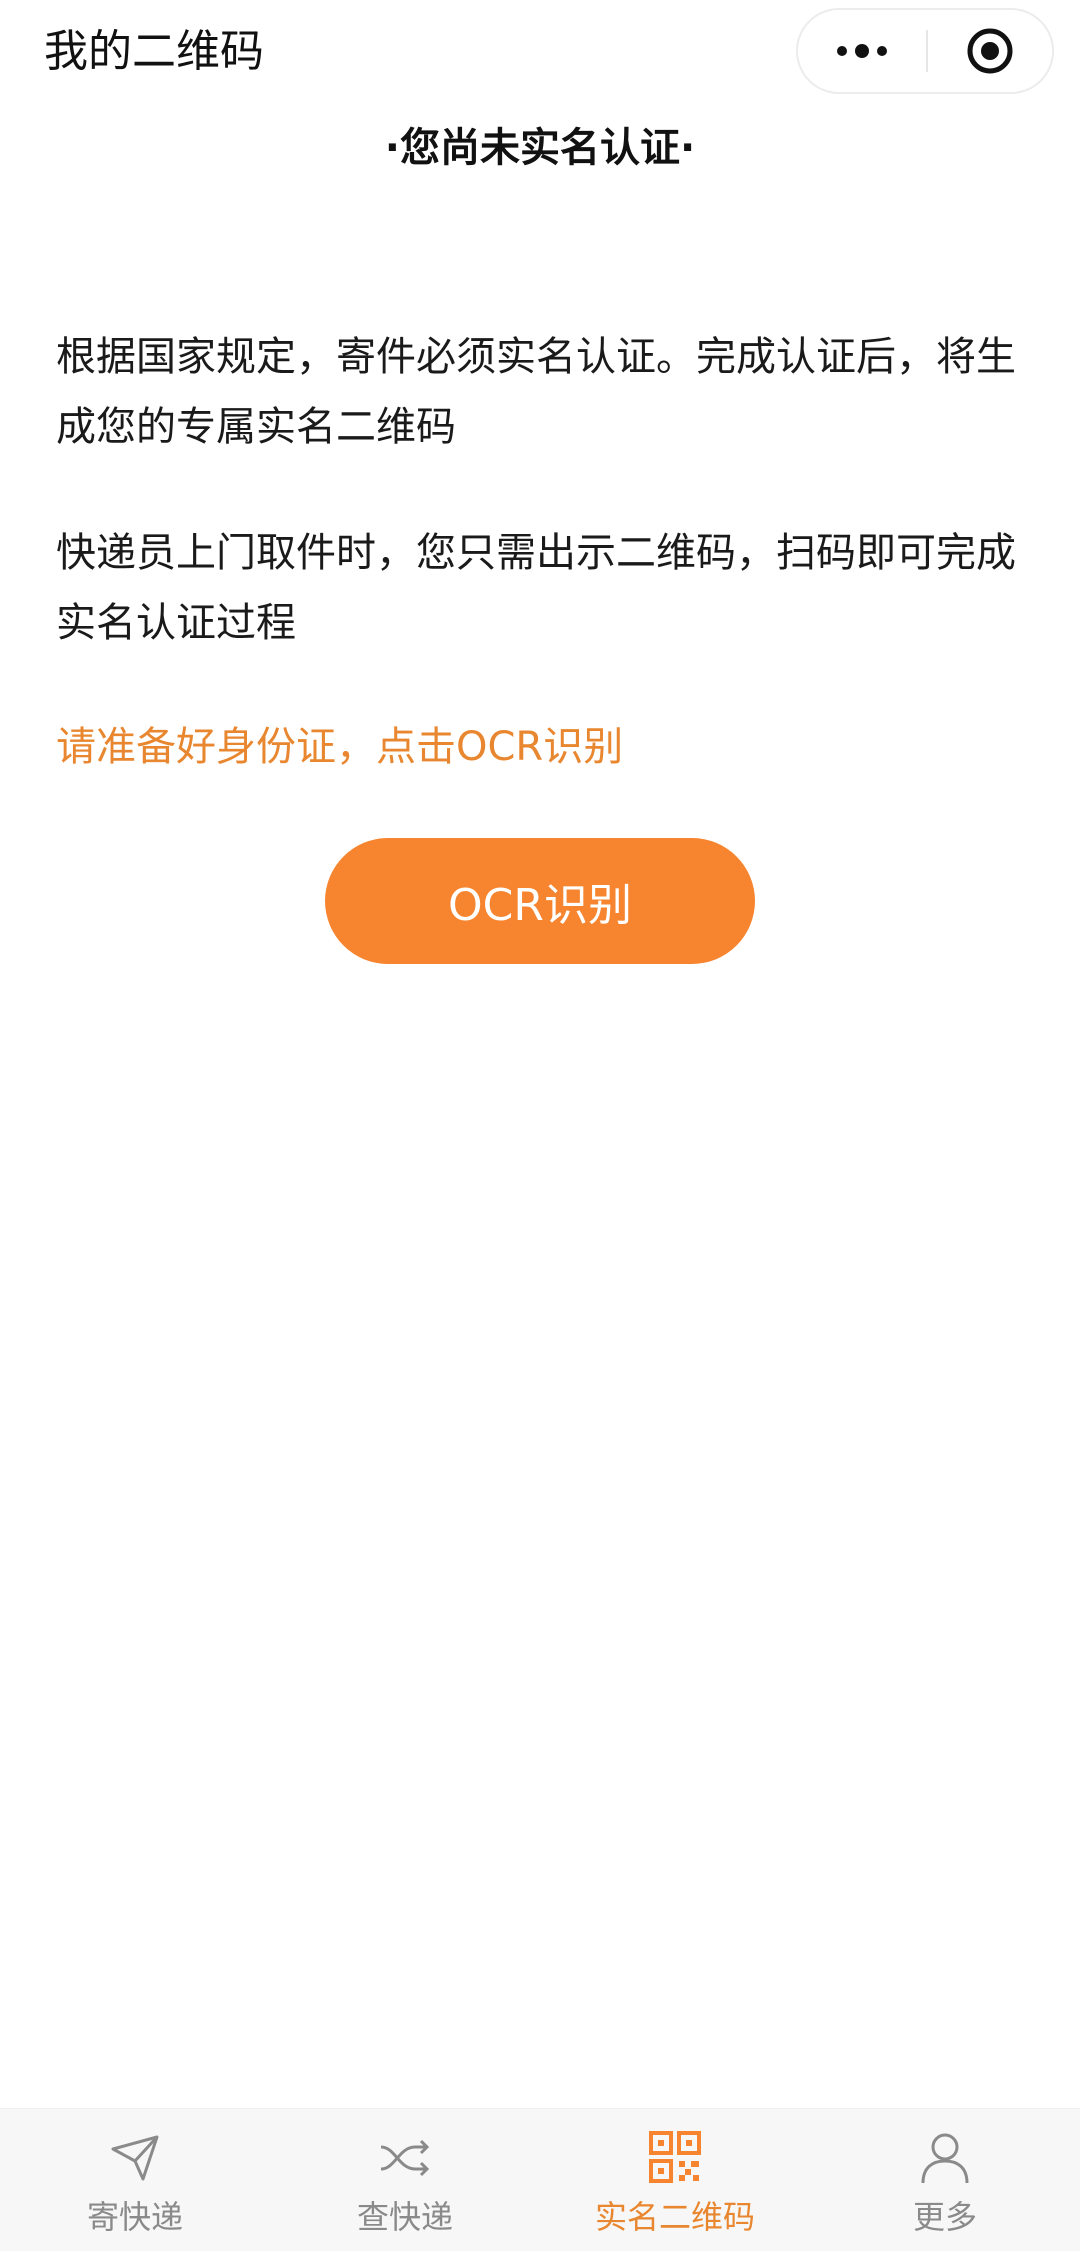 Image resolution: width=1080 pixels, height=2251 pixels. I want to click on tab-more: 更多, so click(945, 2180).